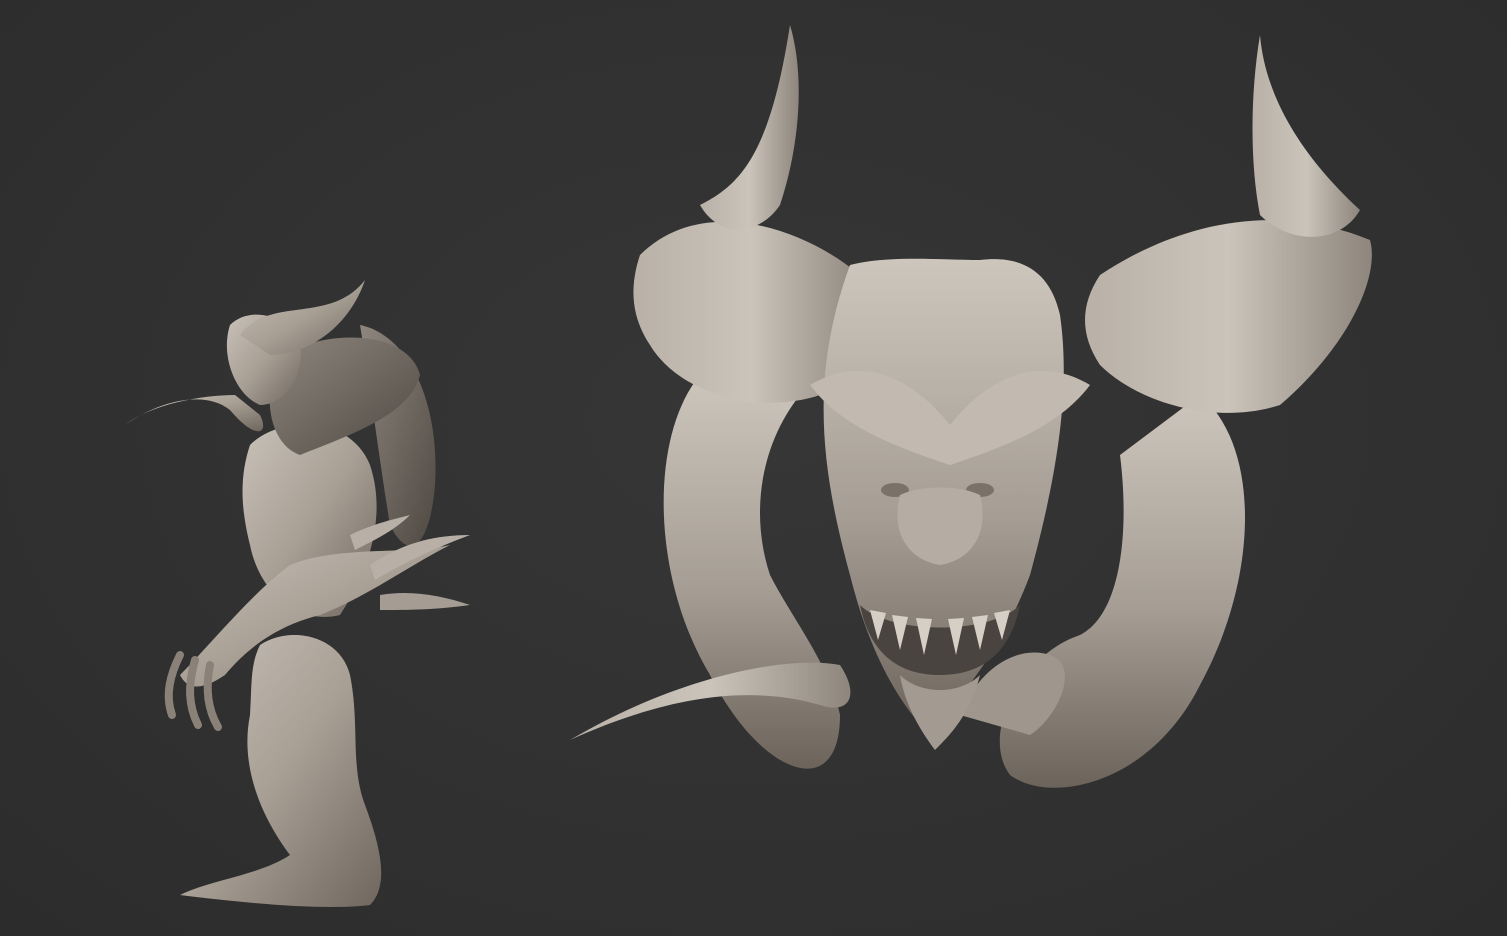 The height and width of the screenshot is (936, 1507). What do you see at coordinates (1306, 136) in the screenshot?
I see `right-upper-horn` at bounding box center [1306, 136].